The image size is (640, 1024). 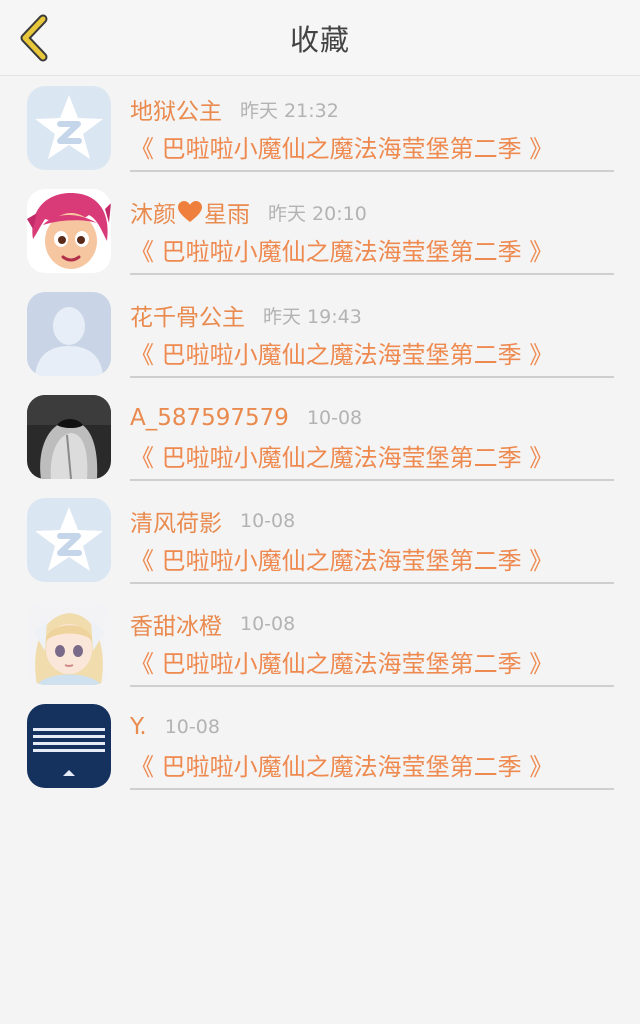 What do you see at coordinates (190, 211) in the screenshot?
I see `heart-icon` at bounding box center [190, 211].